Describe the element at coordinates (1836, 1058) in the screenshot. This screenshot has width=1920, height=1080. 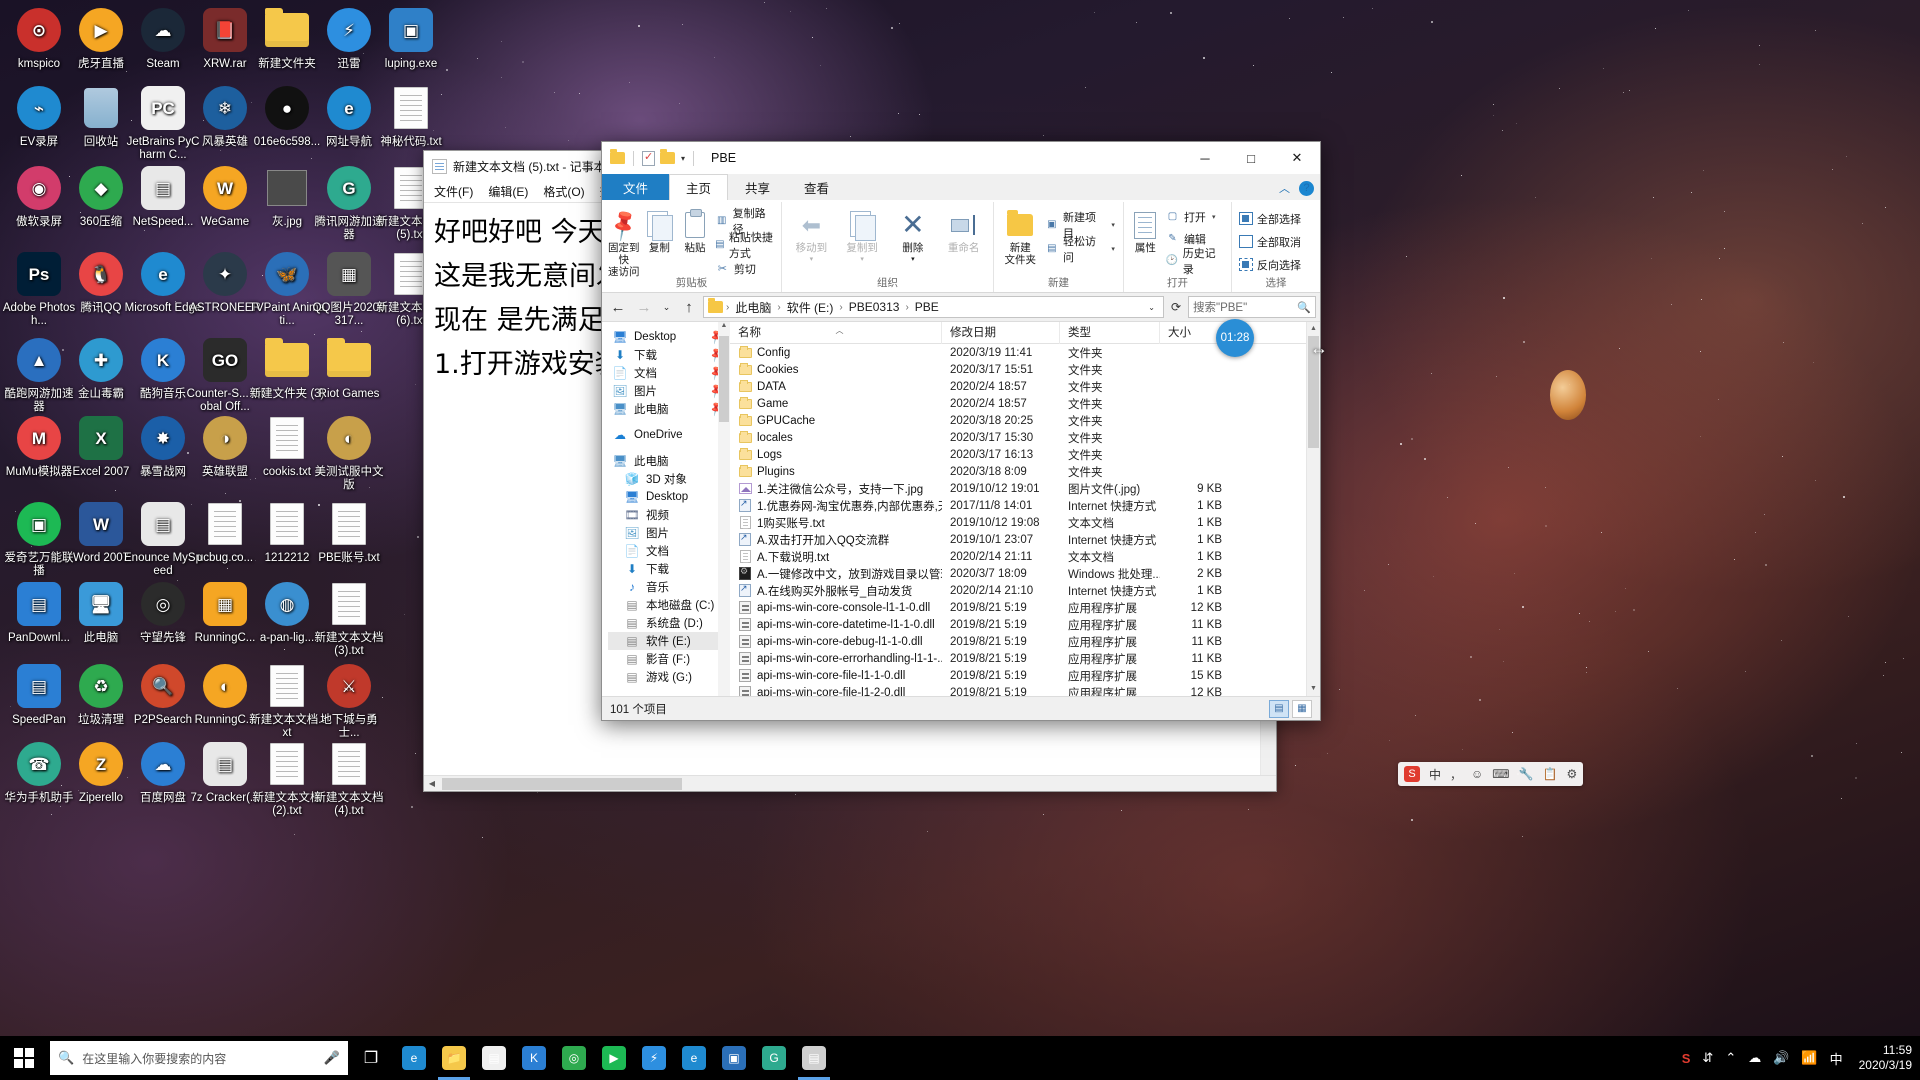
I see `language-indicator: 中` at that location.